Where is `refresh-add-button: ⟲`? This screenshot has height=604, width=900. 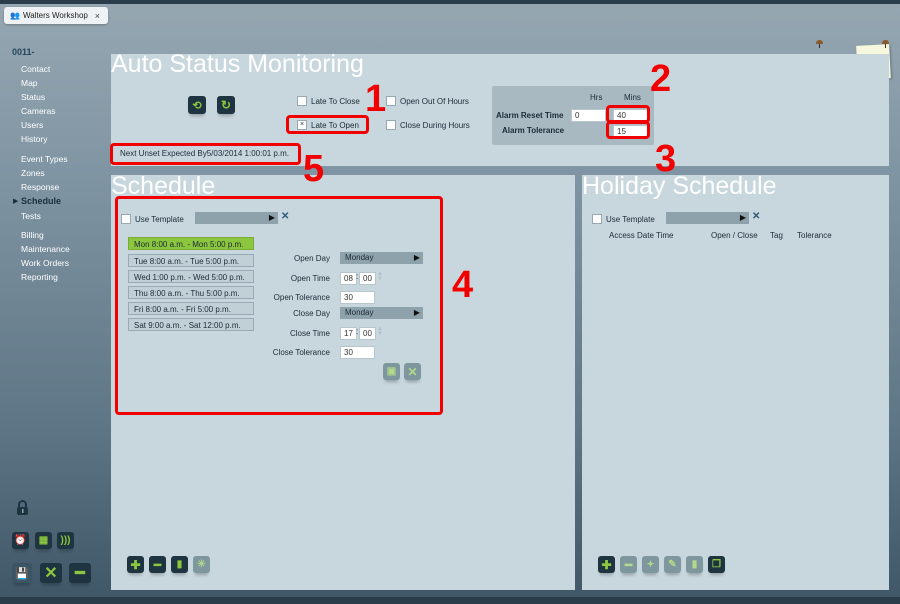
refresh-add-button: ⟲ is located at coordinates (197, 105).